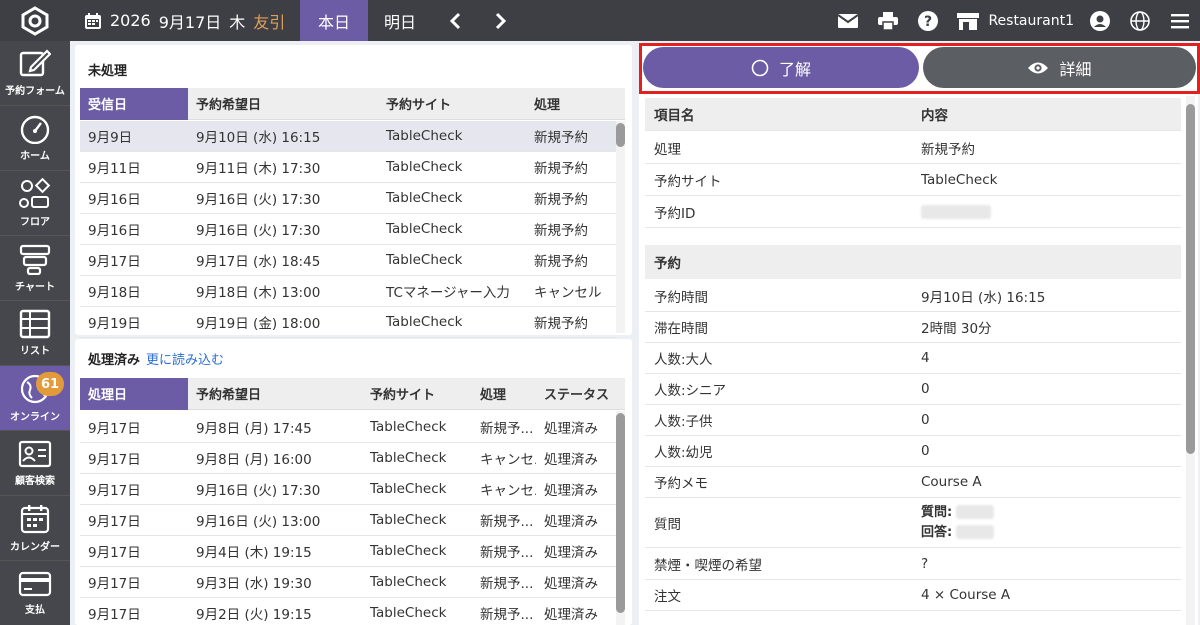  Describe the element at coordinates (348, 136) in the screenshot. I see `table-row: 9月9日 9月10日 (水) 16:15 TableCheck 新規予約` at that location.